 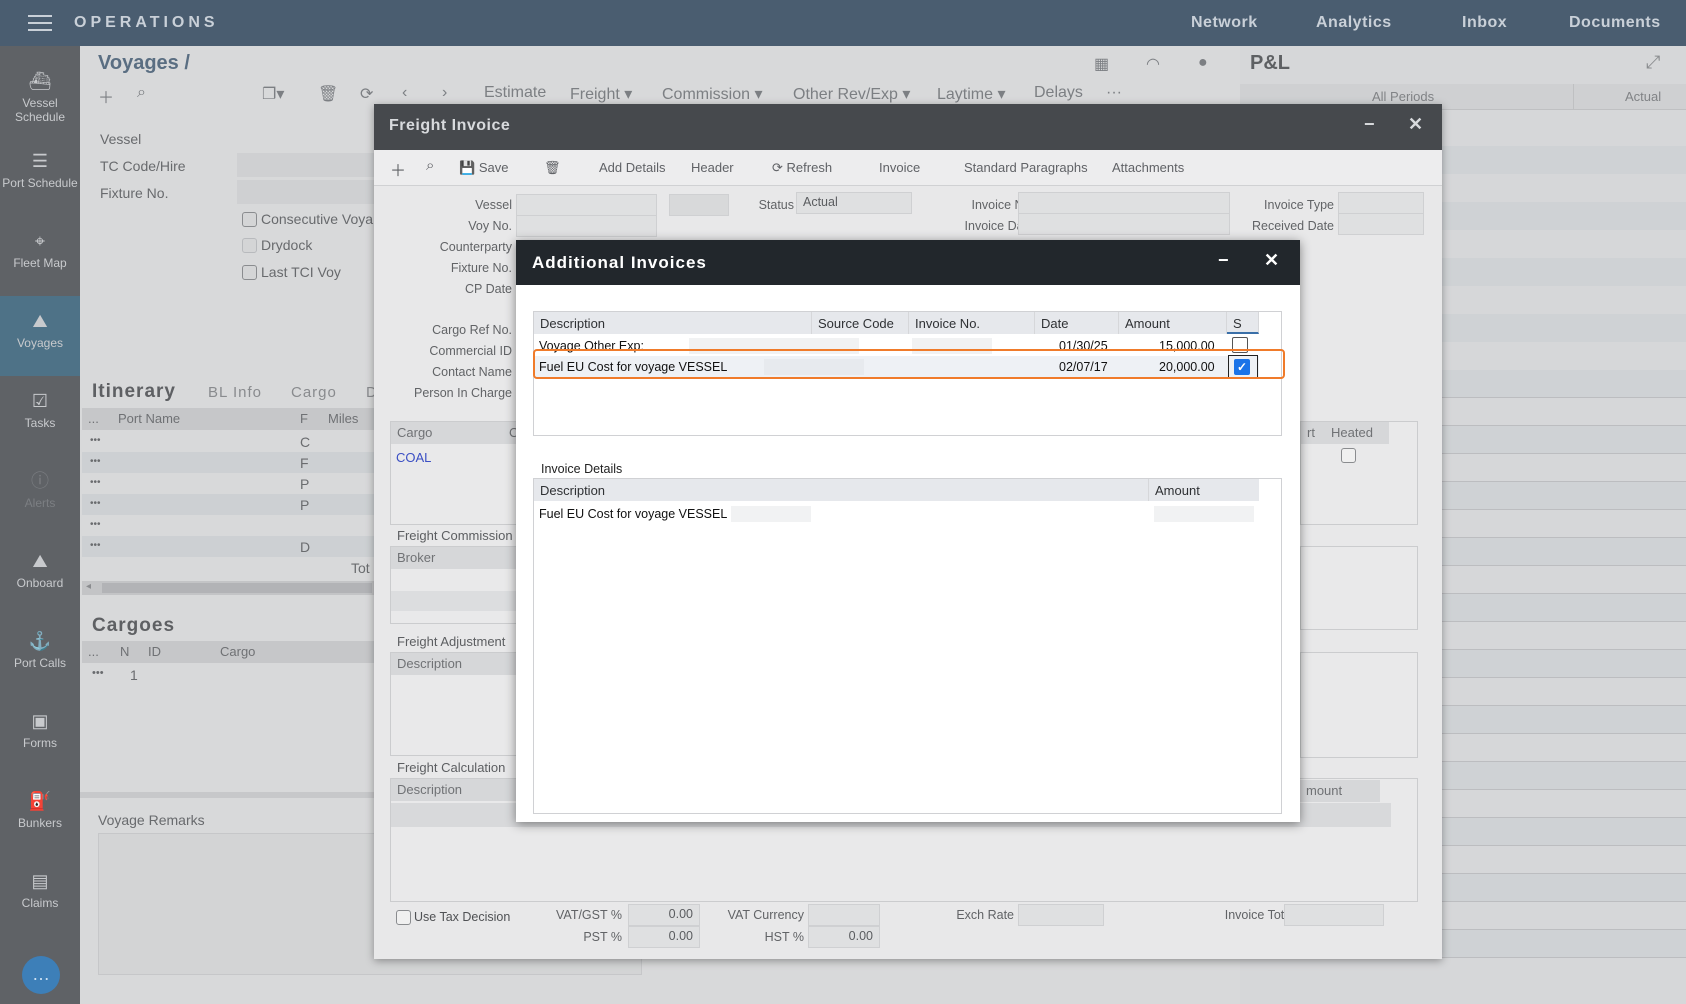 I want to click on sidebar-item-fleet-map: ⌖ Fleet Map, so click(x=40, y=256).